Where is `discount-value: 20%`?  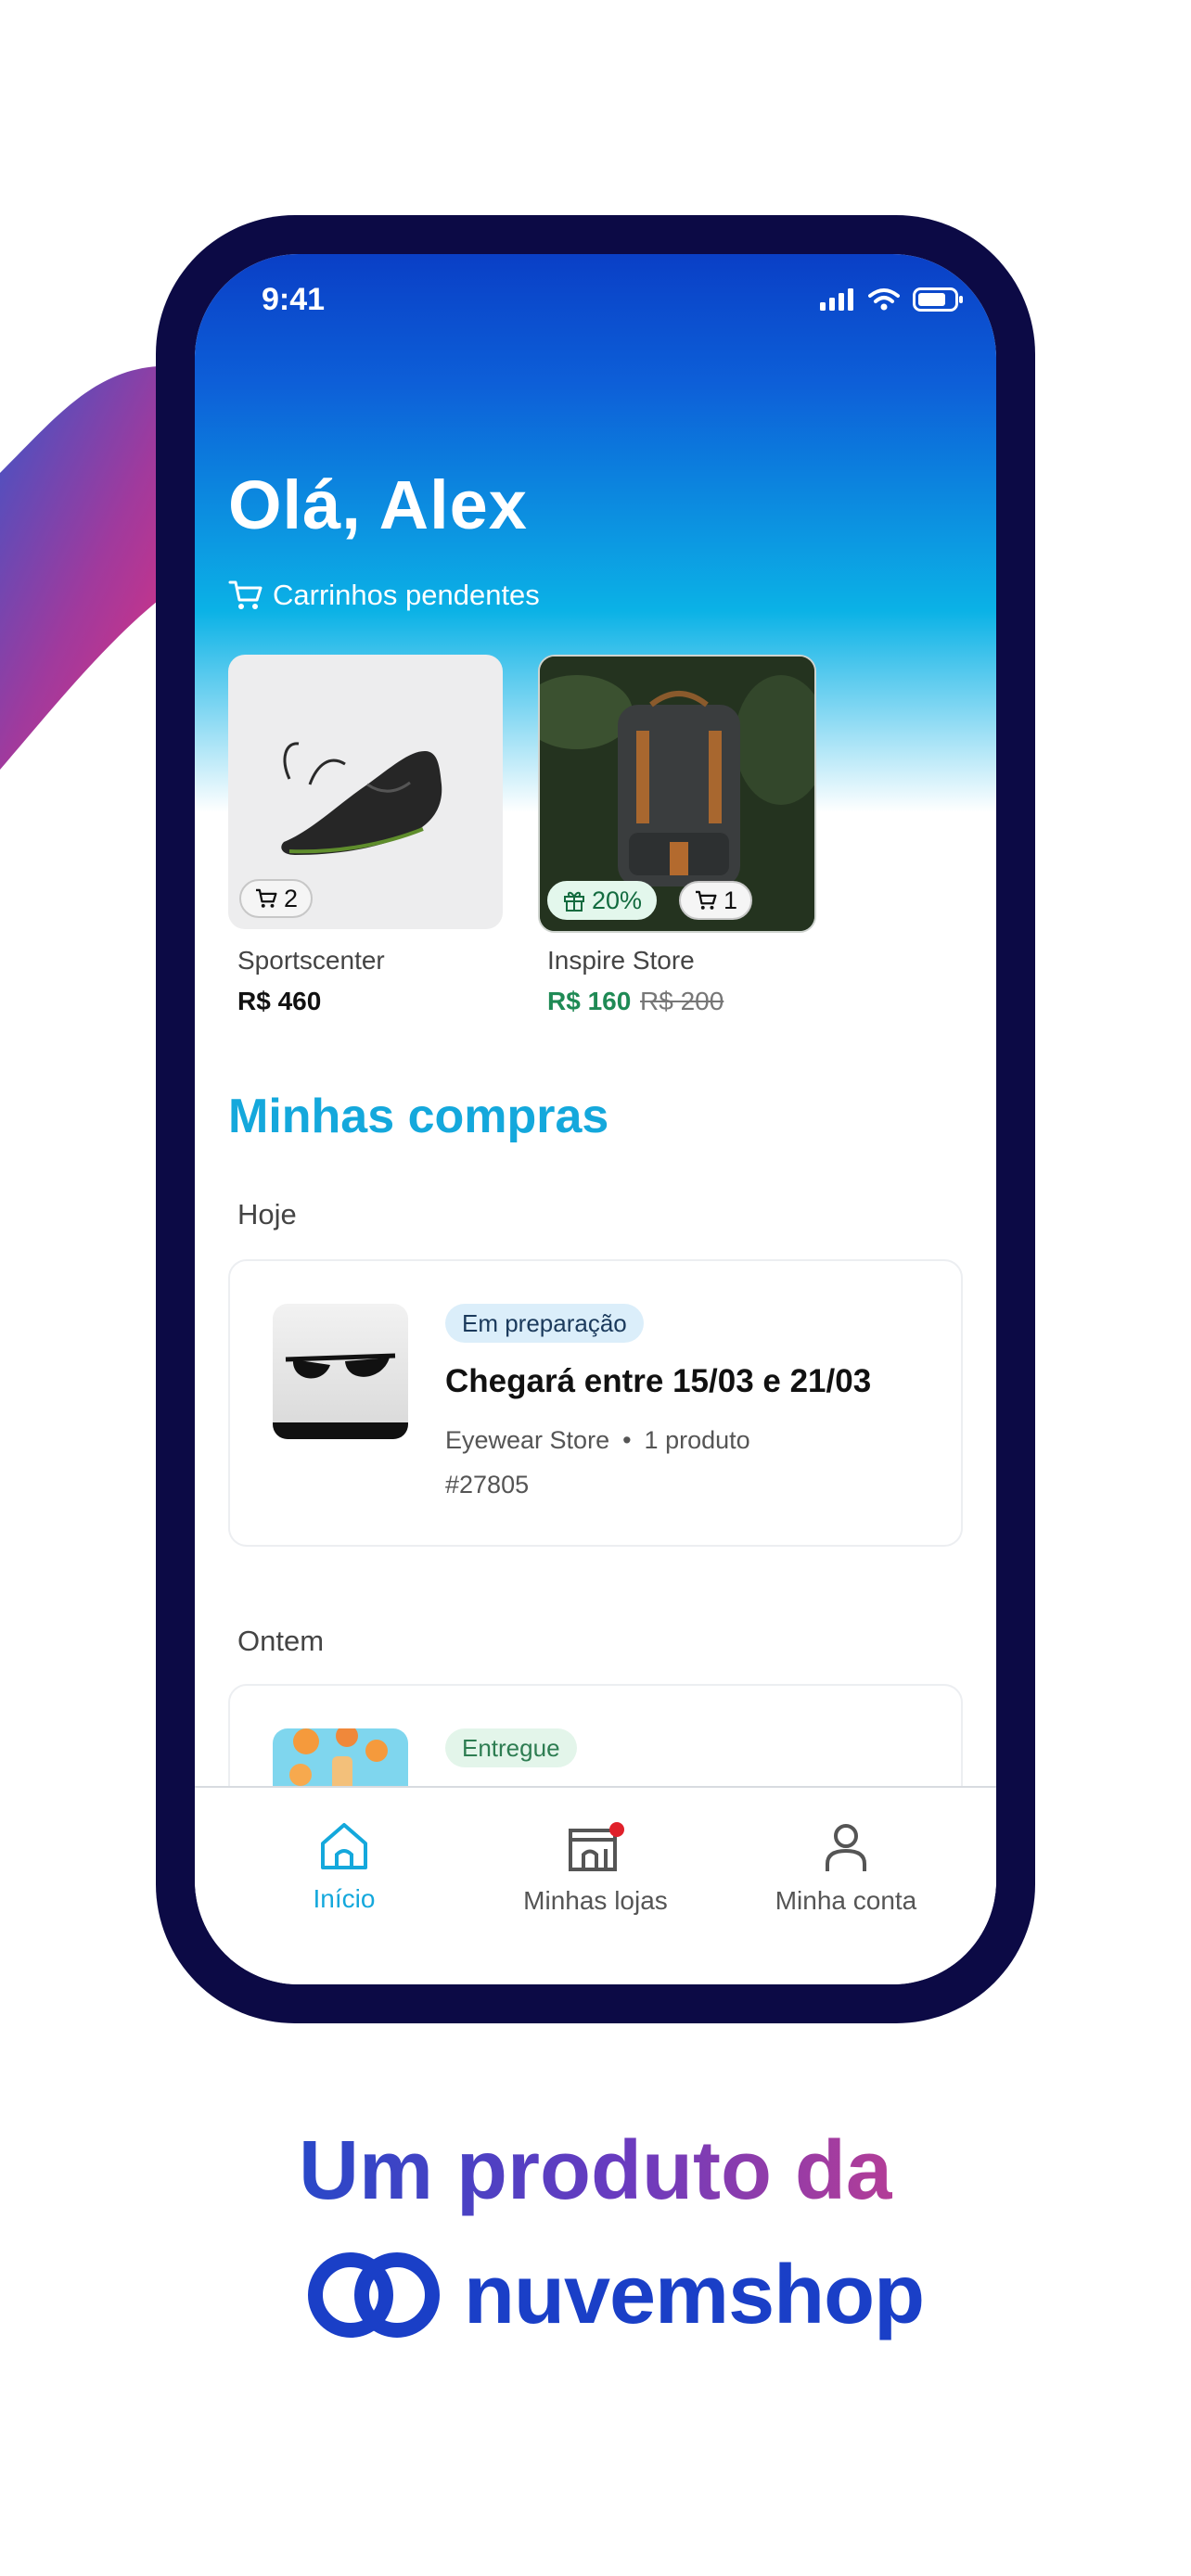 discount-value: 20% is located at coordinates (617, 900).